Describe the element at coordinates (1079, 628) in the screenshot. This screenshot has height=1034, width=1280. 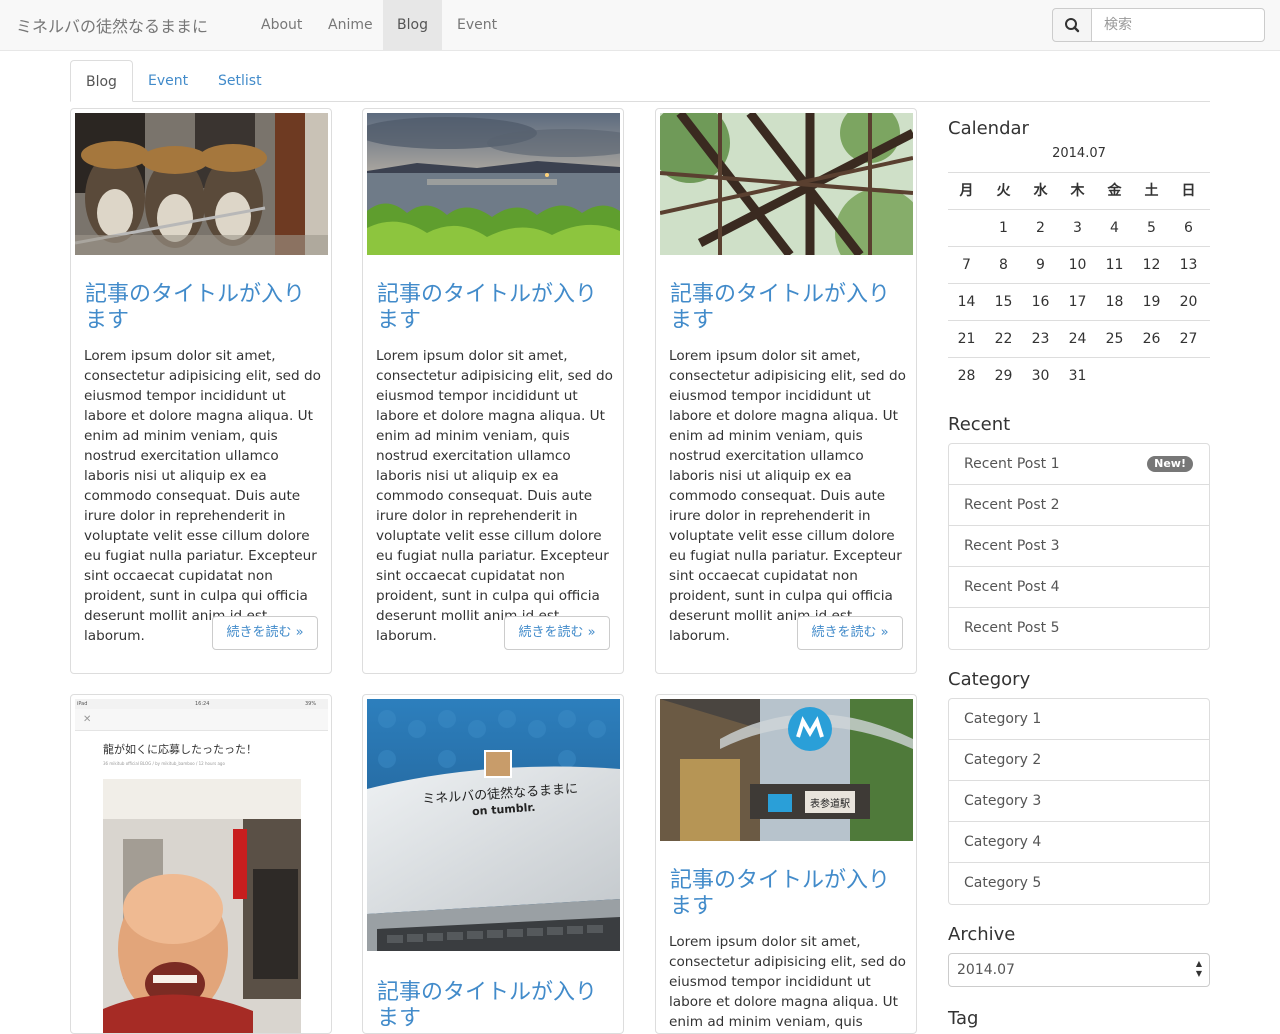
I see `recent-post-item: Recent Post 5` at that location.